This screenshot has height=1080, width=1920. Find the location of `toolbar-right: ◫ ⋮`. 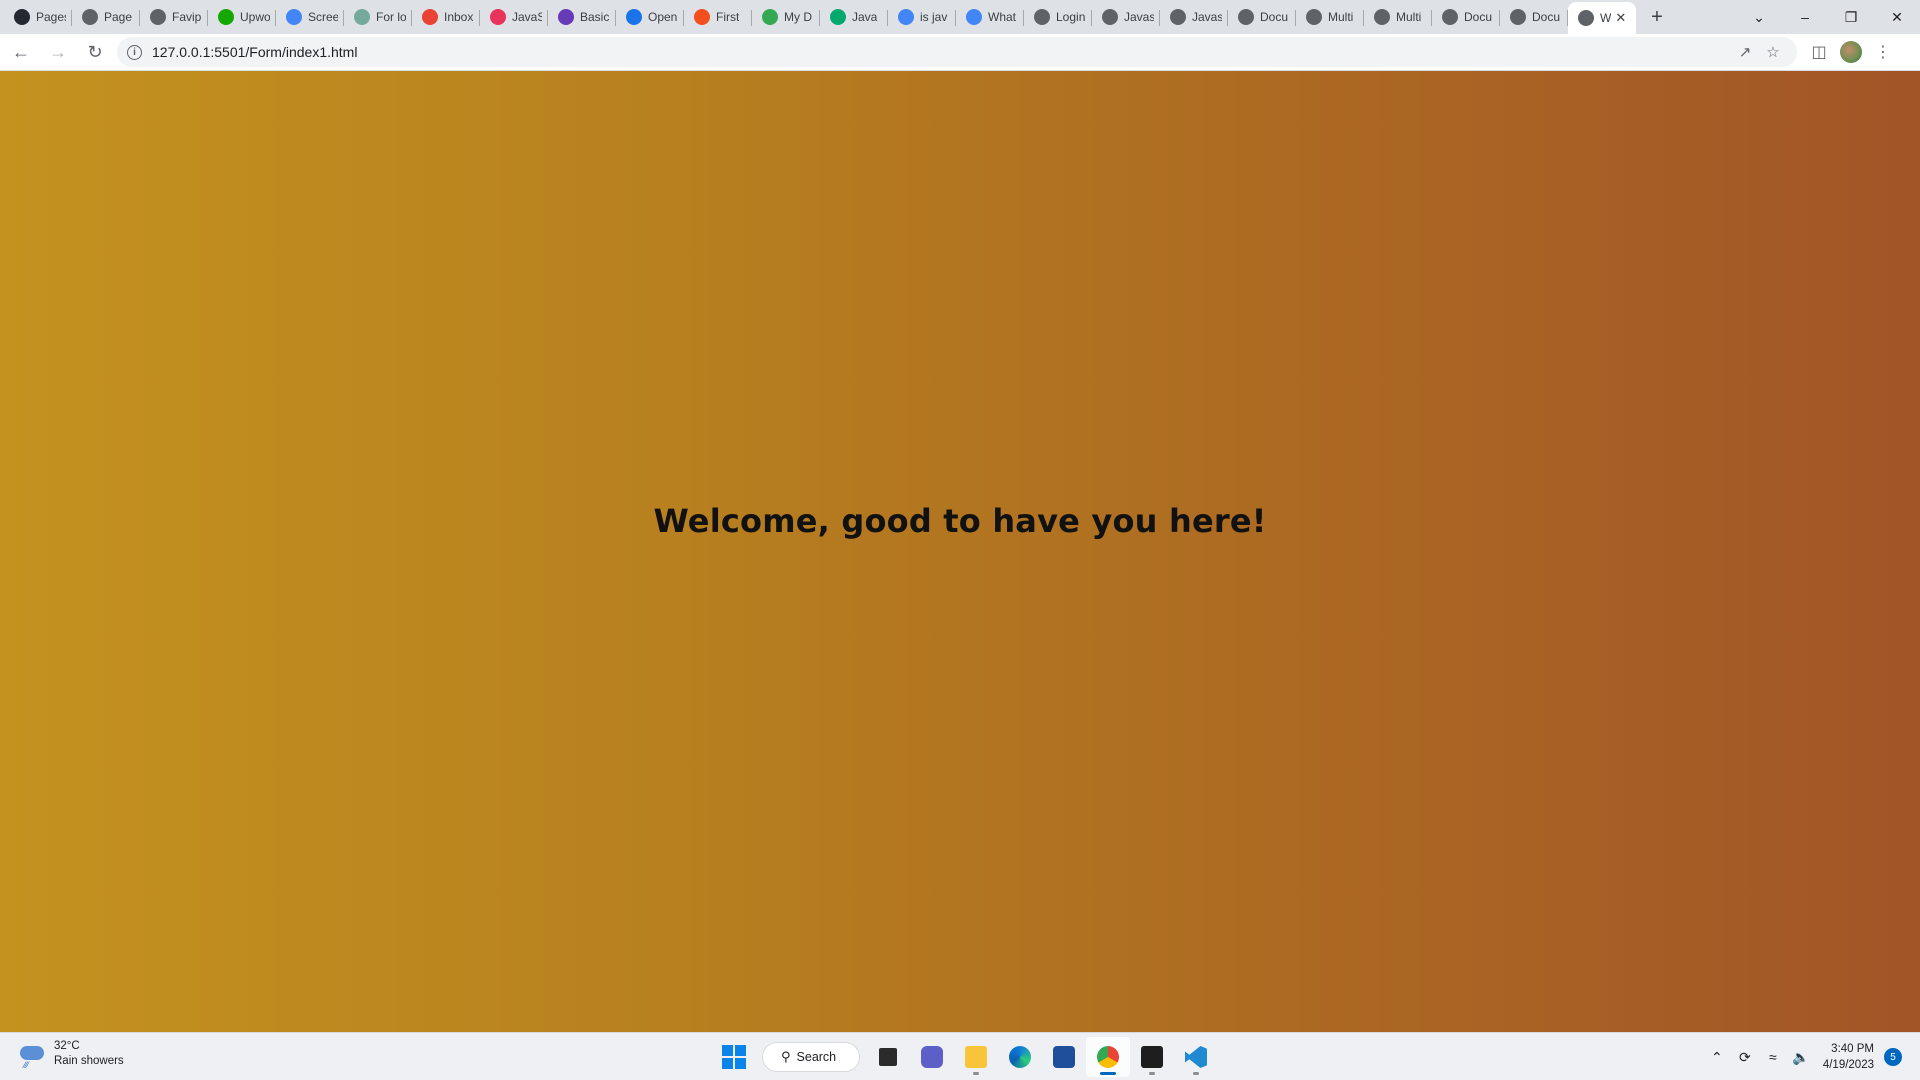

toolbar-right: ◫ ⋮ is located at coordinates (1851, 52).